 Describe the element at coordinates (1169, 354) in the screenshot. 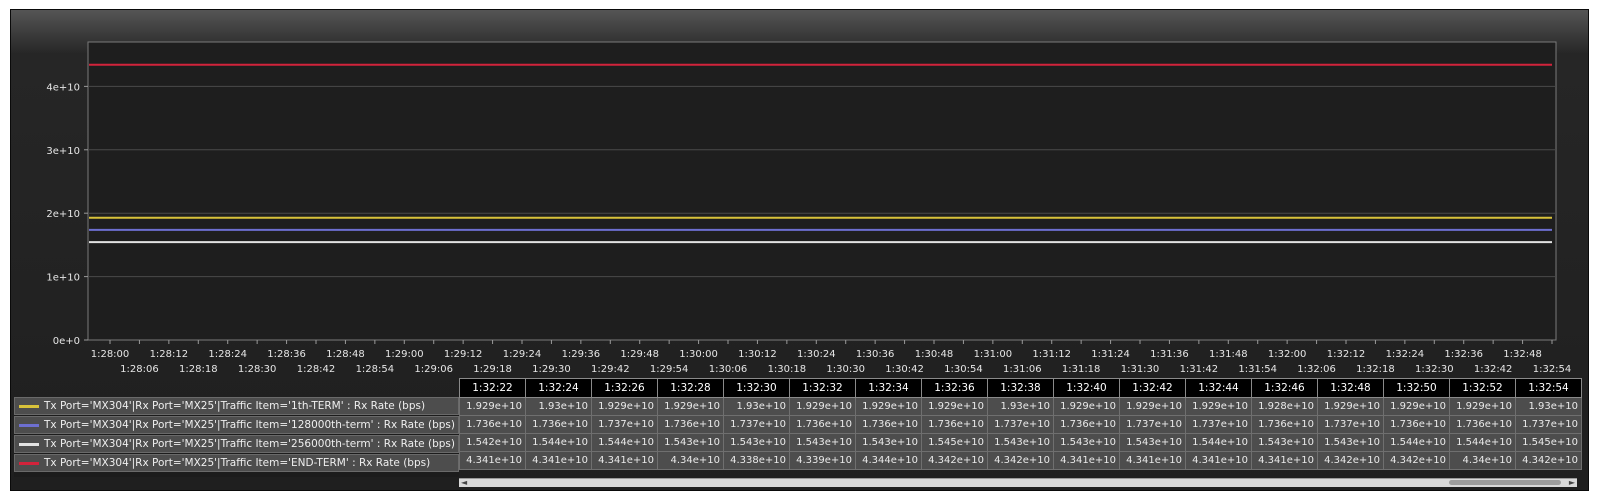

I see `x-tick-label: 1:31:36` at that location.